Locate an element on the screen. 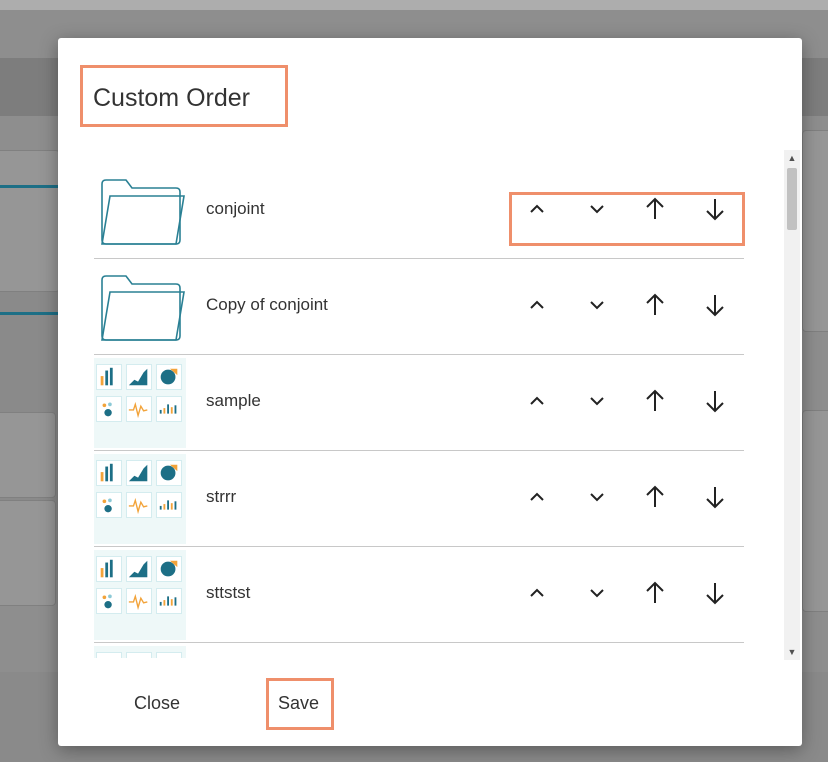  list-item: sttstst is located at coordinates (419, 594).